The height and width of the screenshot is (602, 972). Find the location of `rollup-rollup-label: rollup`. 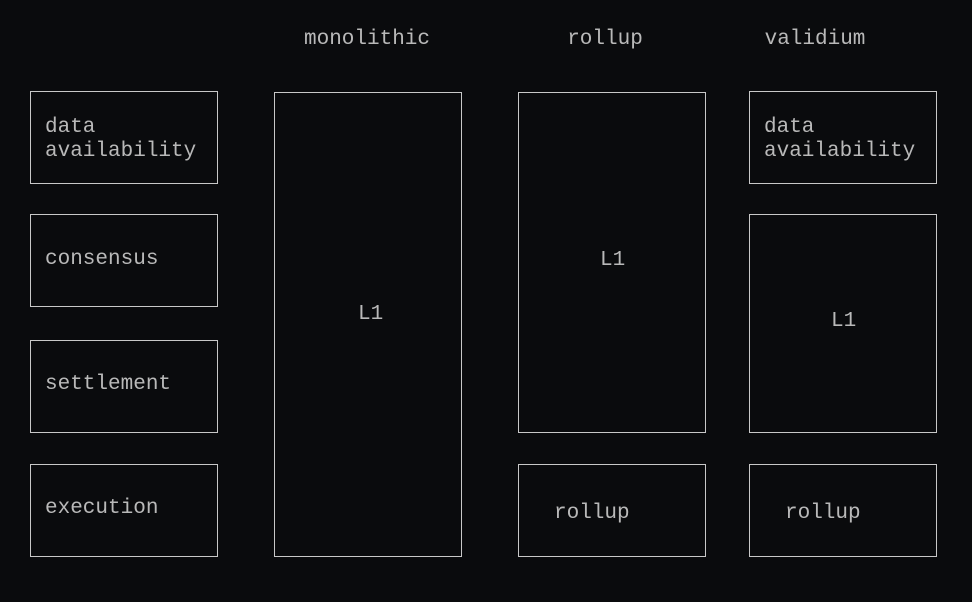

rollup-rollup-label: rollup is located at coordinates (592, 513).